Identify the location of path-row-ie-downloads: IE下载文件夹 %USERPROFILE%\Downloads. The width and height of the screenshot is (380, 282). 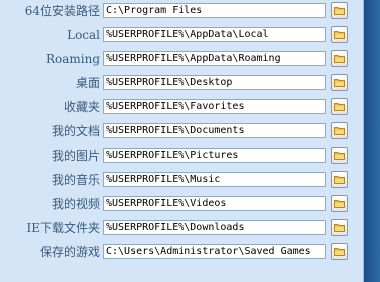
(181, 228).